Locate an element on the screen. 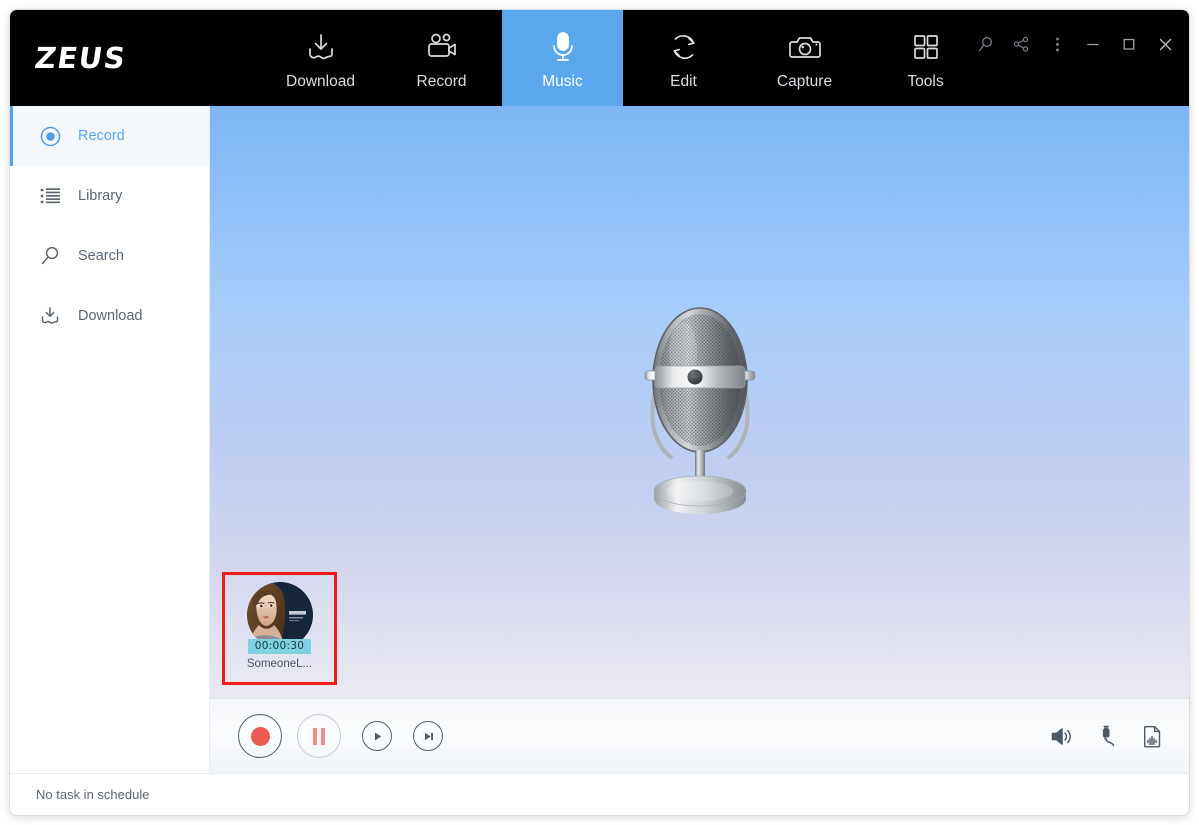 The image size is (1199, 825). tab-record-label: Record is located at coordinates (441, 81).